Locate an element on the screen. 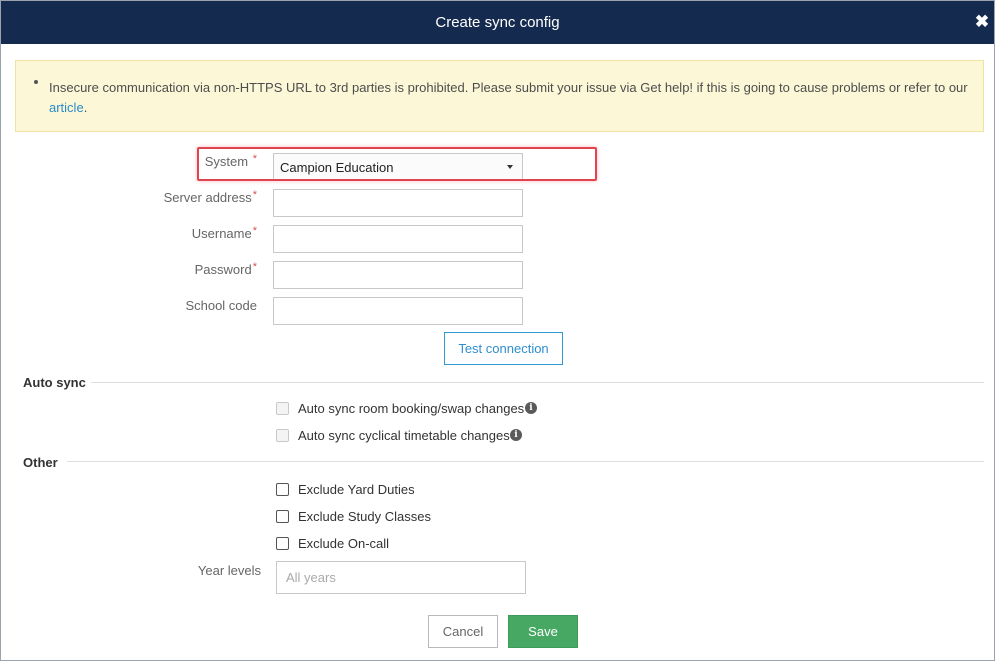 Image resolution: width=995 pixels, height=661 pixels. auto-sync-cyclical-timetable-checkbox is located at coordinates (282, 435).